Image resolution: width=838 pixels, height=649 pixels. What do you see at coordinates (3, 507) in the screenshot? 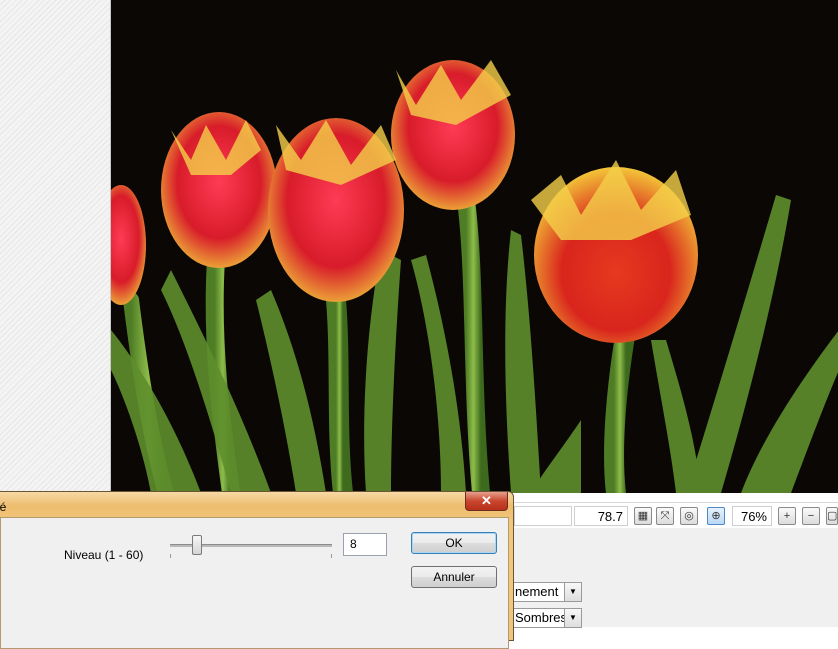
I see `dialog-title: gé` at bounding box center [3, 507].